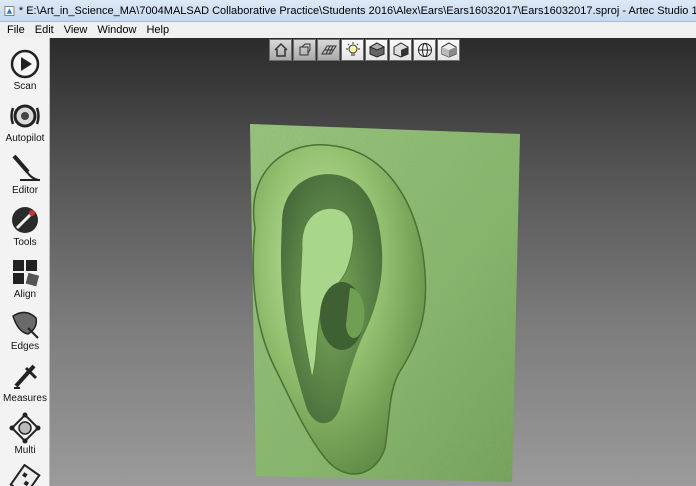  I want to click on multi-icon, so click(25, 428).